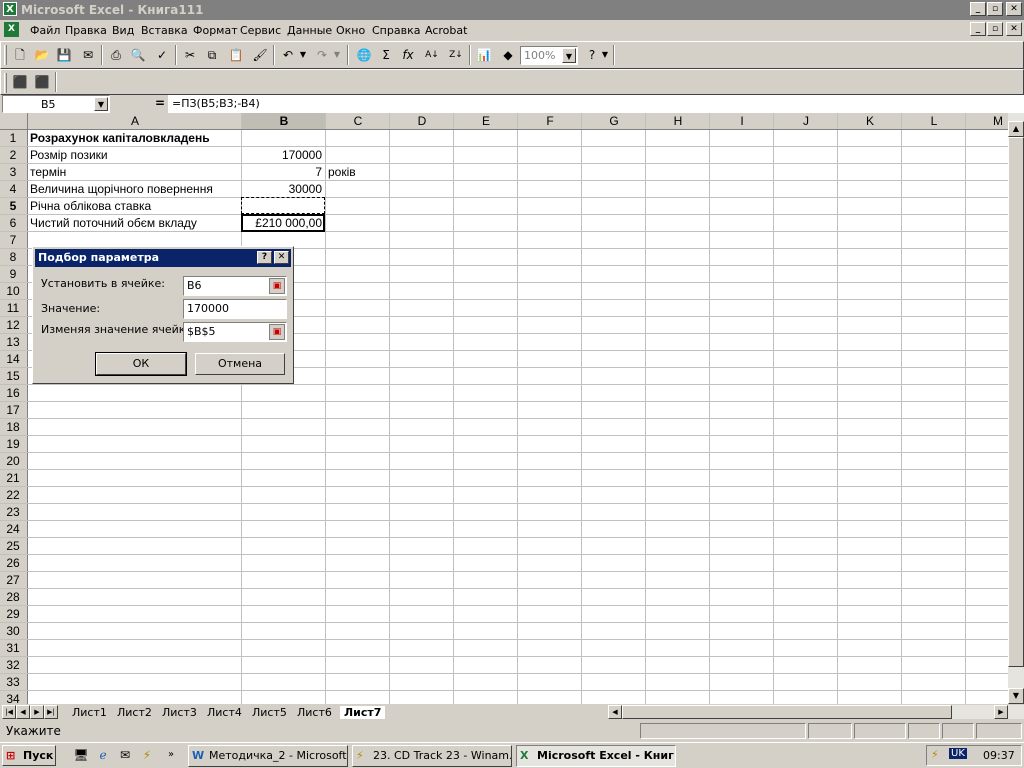 This screenshot has width=1024, height=768. Describe the element at coordinates (269, 712) in the screenshot. I see `sheet-tab-5: Лист5` at that location.